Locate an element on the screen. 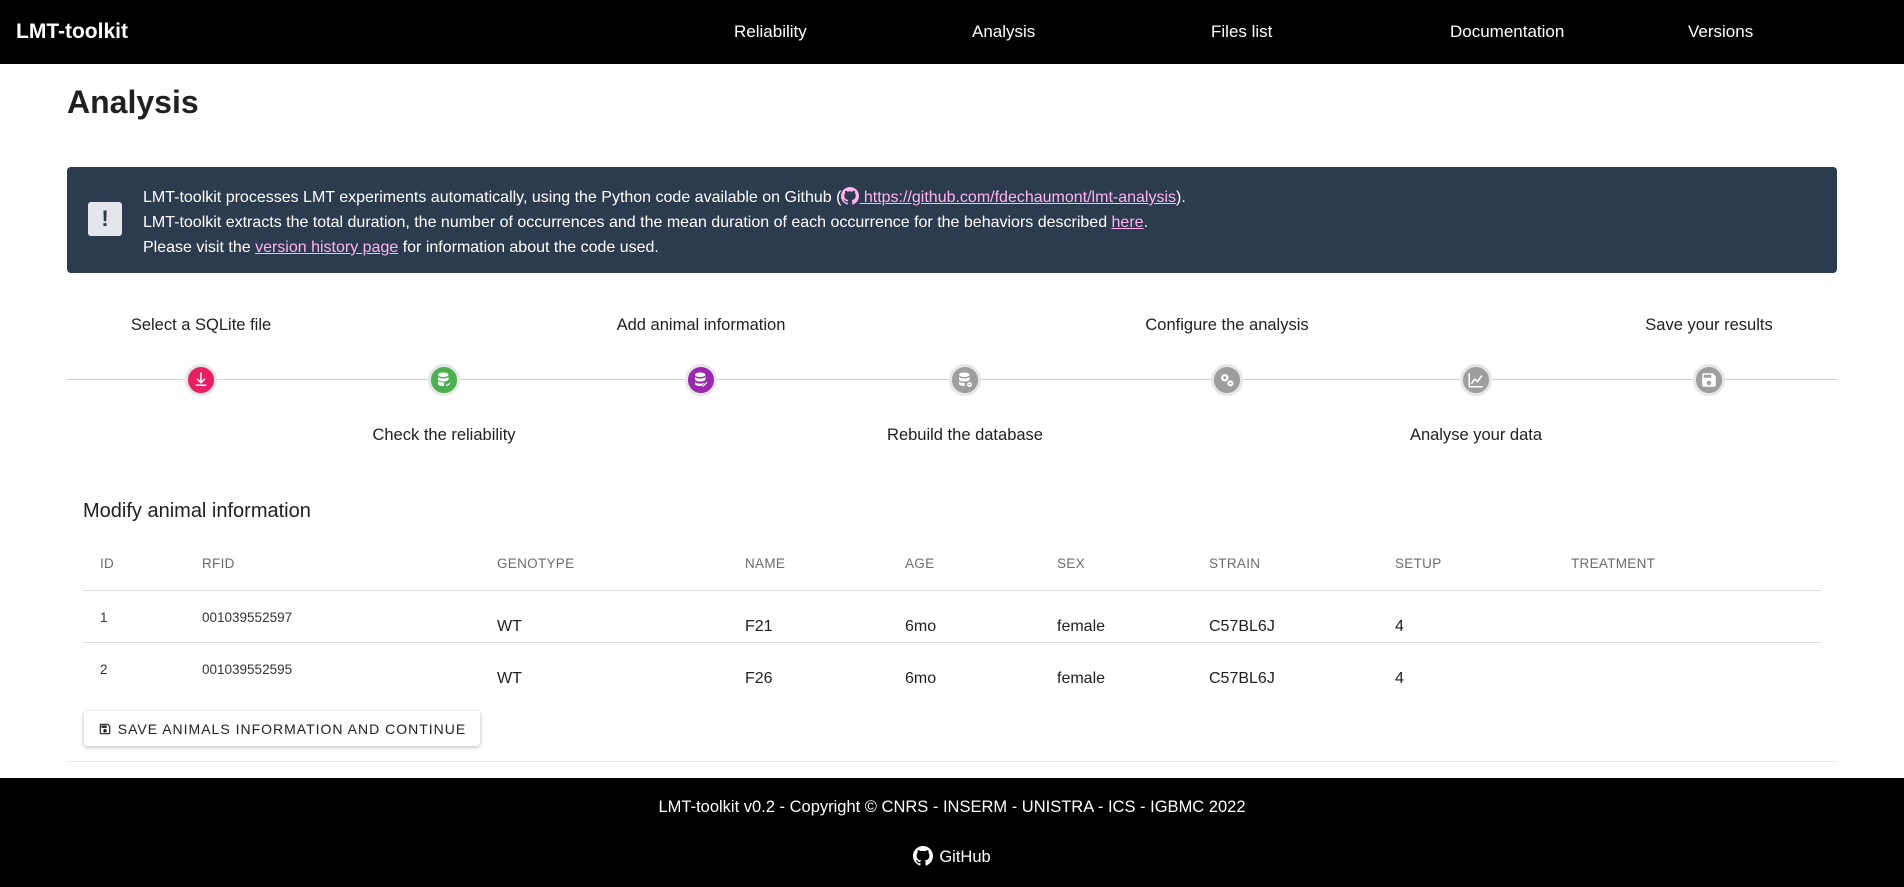 The width and height of the screenshot is (1904, 887). database-edit-icon is located at coordinates (701, 380).